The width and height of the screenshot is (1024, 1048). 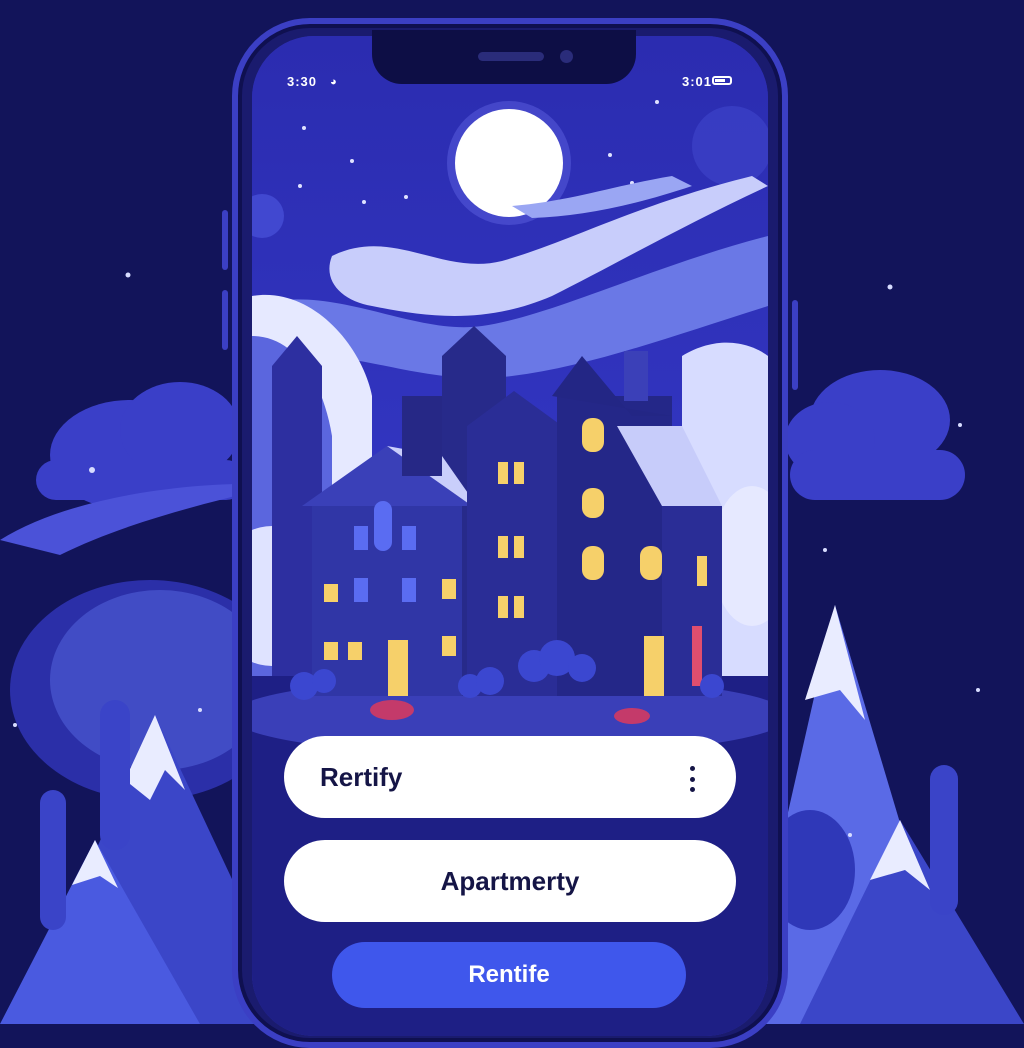 I want to click on card-title: Rertify, so click(x=361, y=776).